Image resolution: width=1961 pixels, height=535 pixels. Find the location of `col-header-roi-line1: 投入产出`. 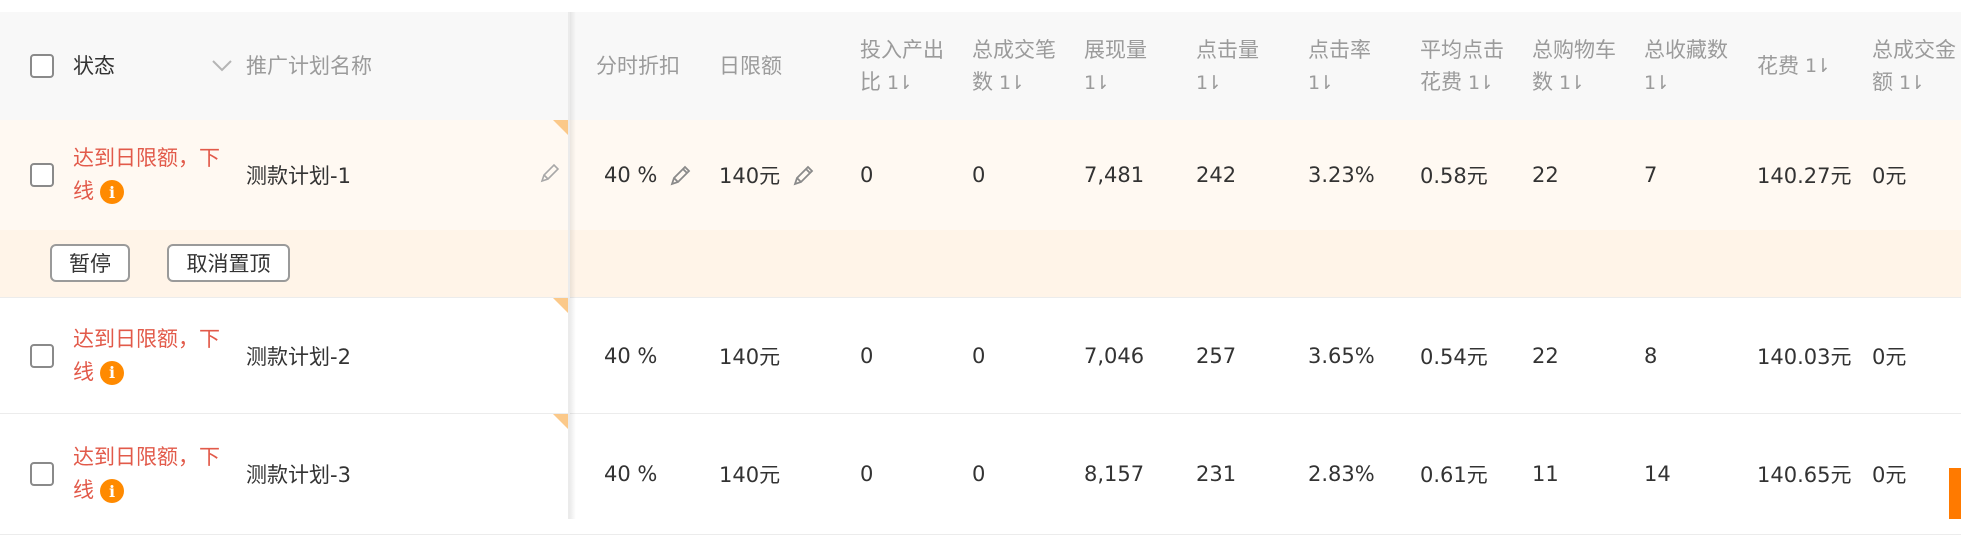

col-header-roi-line1: 投入产出 is located at coordinates (902, 49).